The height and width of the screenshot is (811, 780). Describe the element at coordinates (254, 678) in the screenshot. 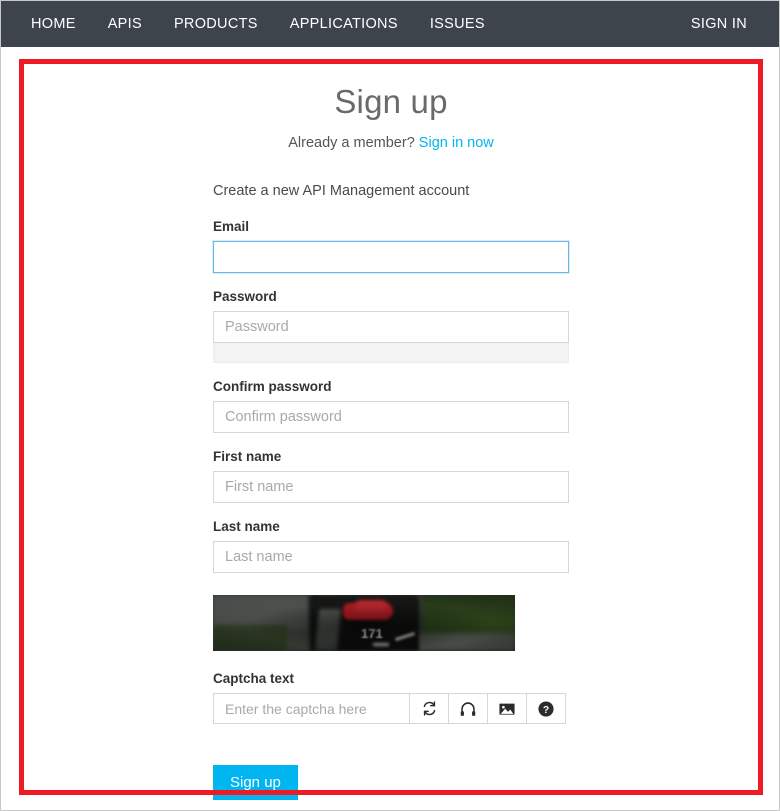

I see `label-captcha-text: Captcha text` at that location.